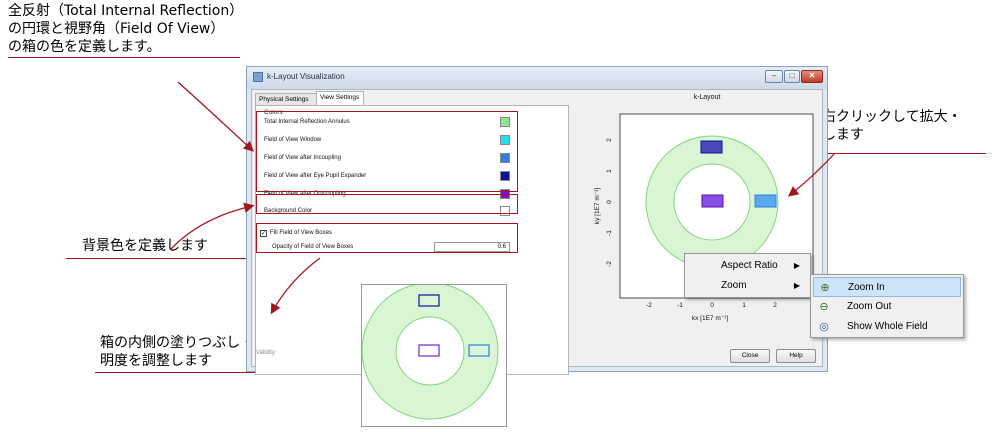 Image resolution: width=992 pixels, height=432 pixels. Describe the element at coordinates (295, 286) in the screenshot. I see `arrow-to-fill` at that location.